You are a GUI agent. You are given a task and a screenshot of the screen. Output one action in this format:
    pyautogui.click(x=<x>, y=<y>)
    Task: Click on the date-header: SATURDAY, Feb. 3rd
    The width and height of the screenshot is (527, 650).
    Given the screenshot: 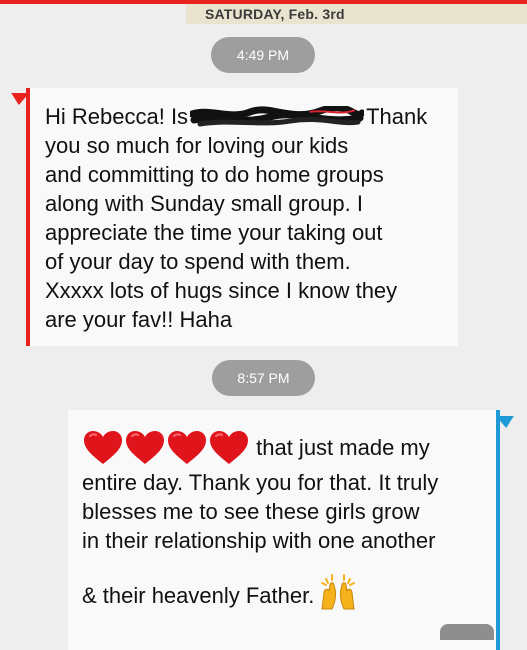 What is the action you would take?
    pyautogui.click(x=275, y=14)
    